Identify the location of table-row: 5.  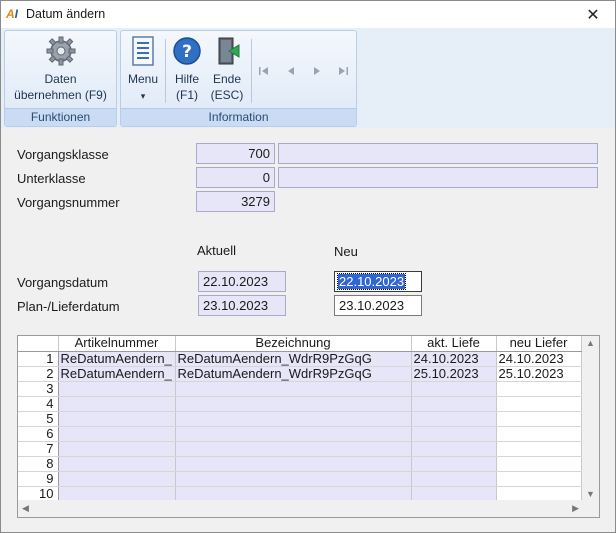
(300, 419).